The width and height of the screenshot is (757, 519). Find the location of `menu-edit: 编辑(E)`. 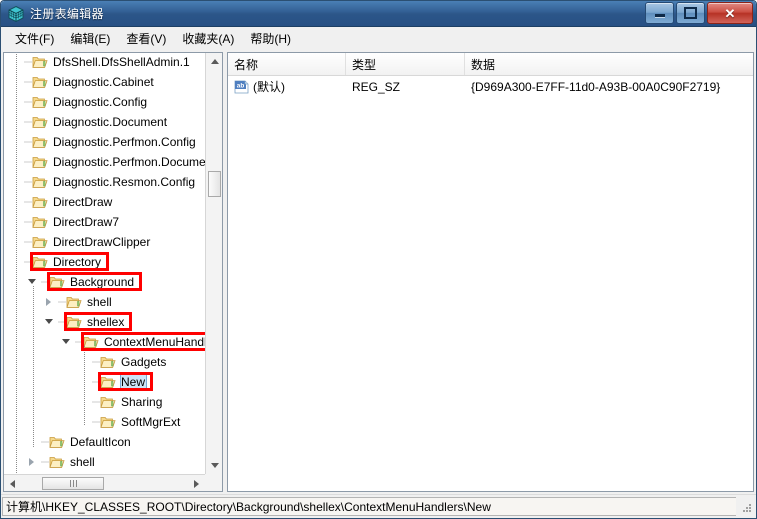

menu-edit: 编辑(E) is located at coordinates (90, 39).